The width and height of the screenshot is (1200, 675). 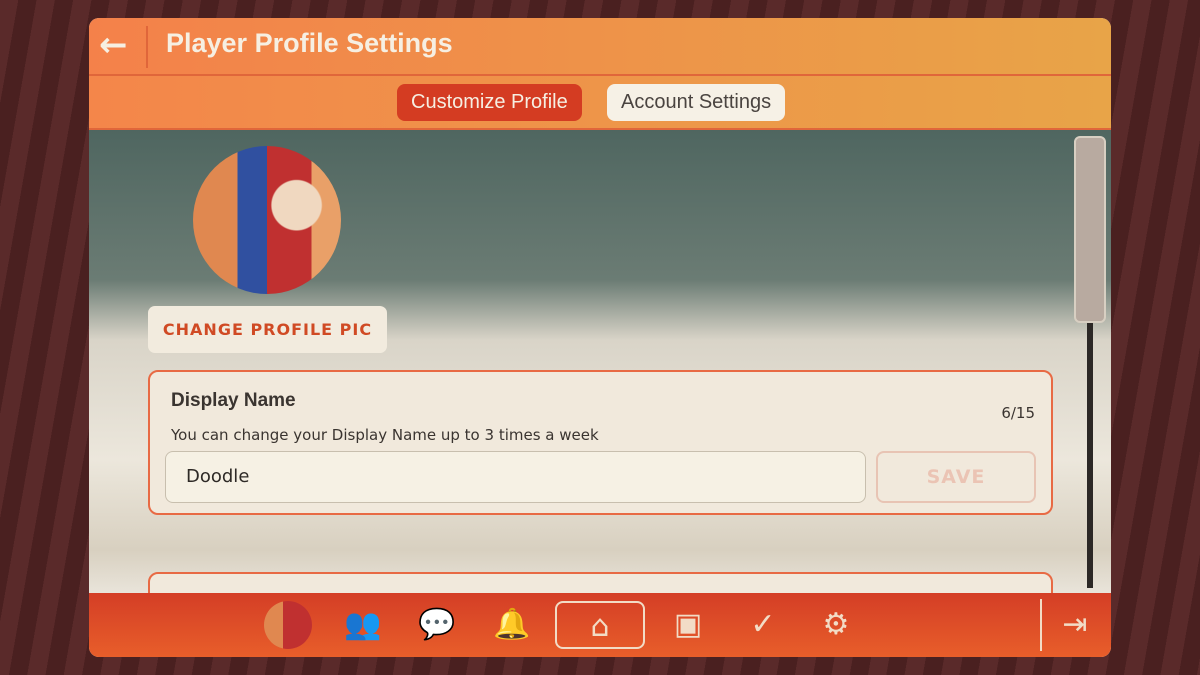 What do you see at coordinates (1090, 362) in the screenshot?
I see `scrollbar` at bounding box center [1090, 362].